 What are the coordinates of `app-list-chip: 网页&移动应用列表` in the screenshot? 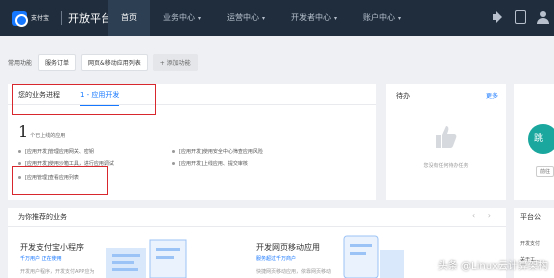 It's located at (114, 62).